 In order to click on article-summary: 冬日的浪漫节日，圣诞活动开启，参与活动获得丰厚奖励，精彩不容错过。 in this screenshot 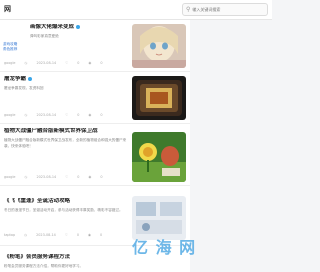, I will do `click(63, 210)`.